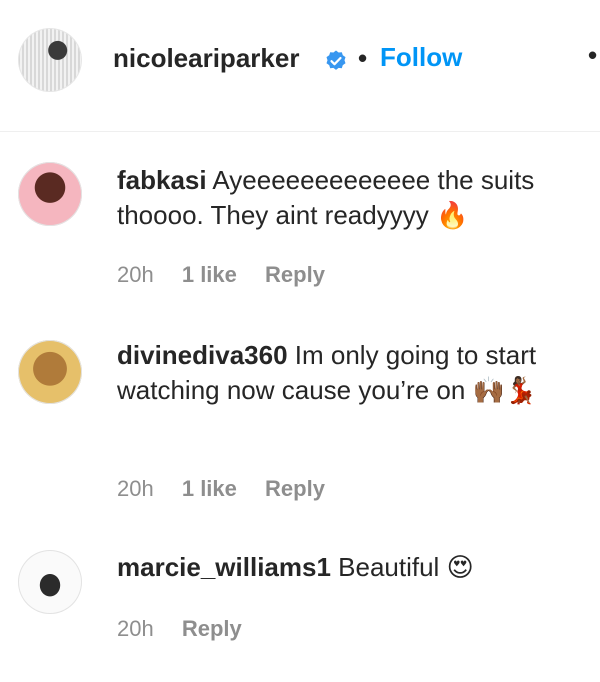 This screenshot has height=682, width=600. Describe the element at coordinates (206, 58) in the screenshot. I see `post-author-username: nicoleariparker` at that location.